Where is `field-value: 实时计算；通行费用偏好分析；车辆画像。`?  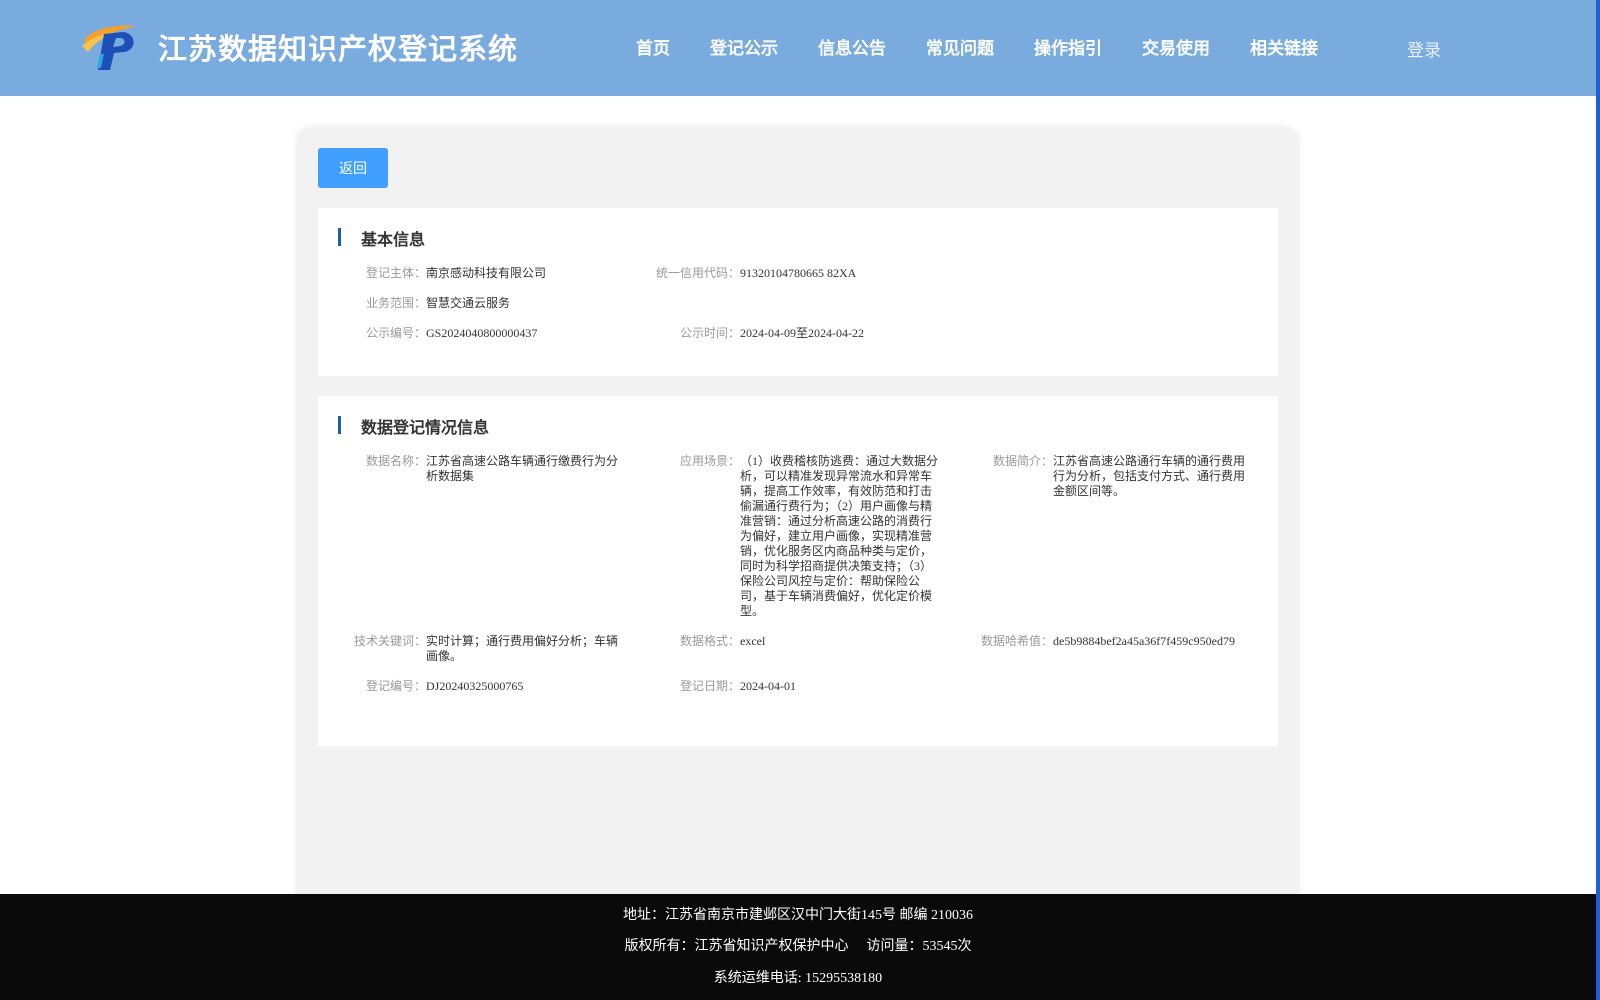
field-value: 实时计算；通行费用偏好分析；车辆画像。 is located at coordinates (522, 648).